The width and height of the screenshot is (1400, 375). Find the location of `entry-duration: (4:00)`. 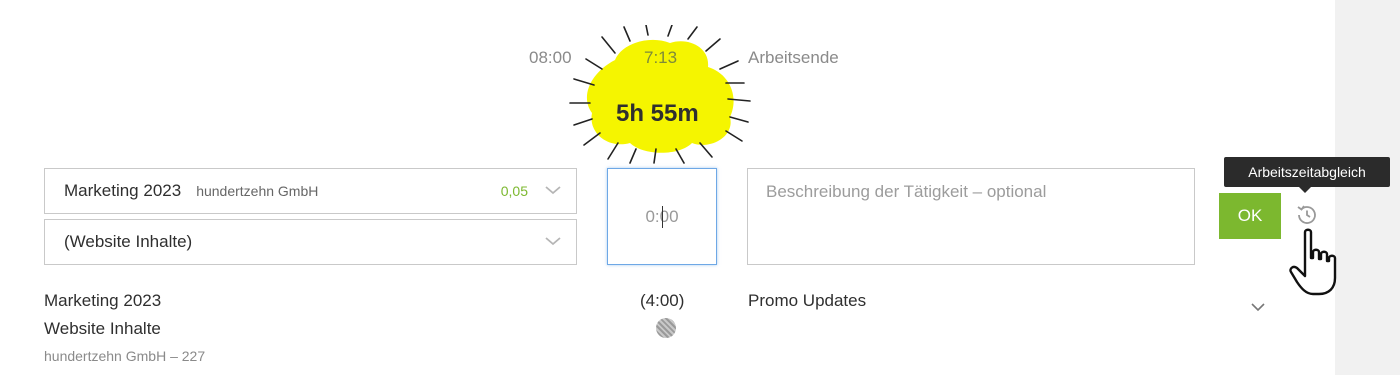

entry-duration: (4:00) is located at coordinates (662, 300).